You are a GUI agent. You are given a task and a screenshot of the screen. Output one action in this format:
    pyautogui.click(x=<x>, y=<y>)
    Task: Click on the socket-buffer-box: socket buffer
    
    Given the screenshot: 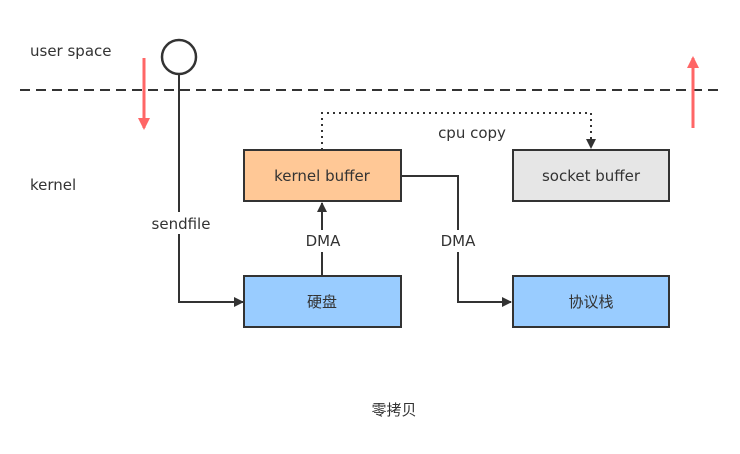 What is the action you would take?
    pyautogui.click(x=591, y=175)
    